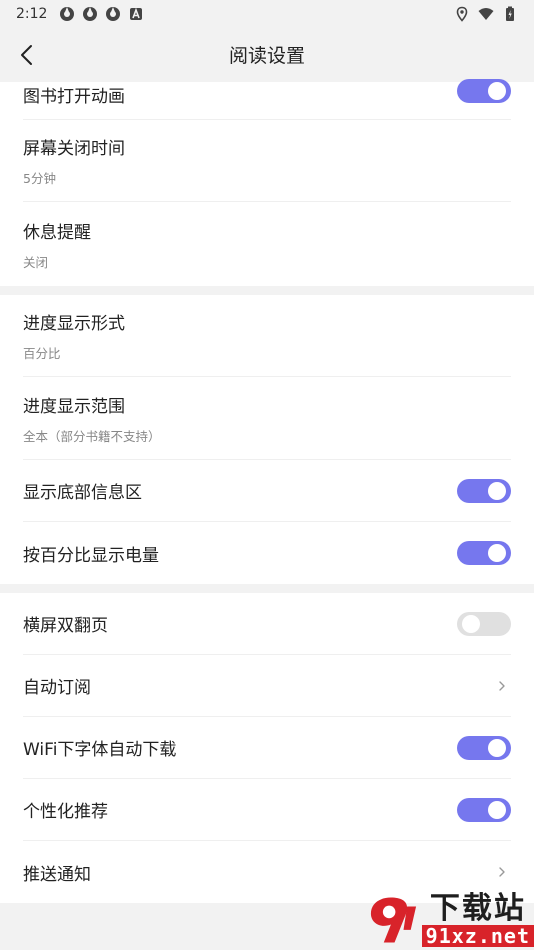 This screenshot has width=534, height=950. What do you see at coordinates (74, 324) in the screenshot?
I see `setting-label: 进度显示形式` at bounding box center [74, 324].